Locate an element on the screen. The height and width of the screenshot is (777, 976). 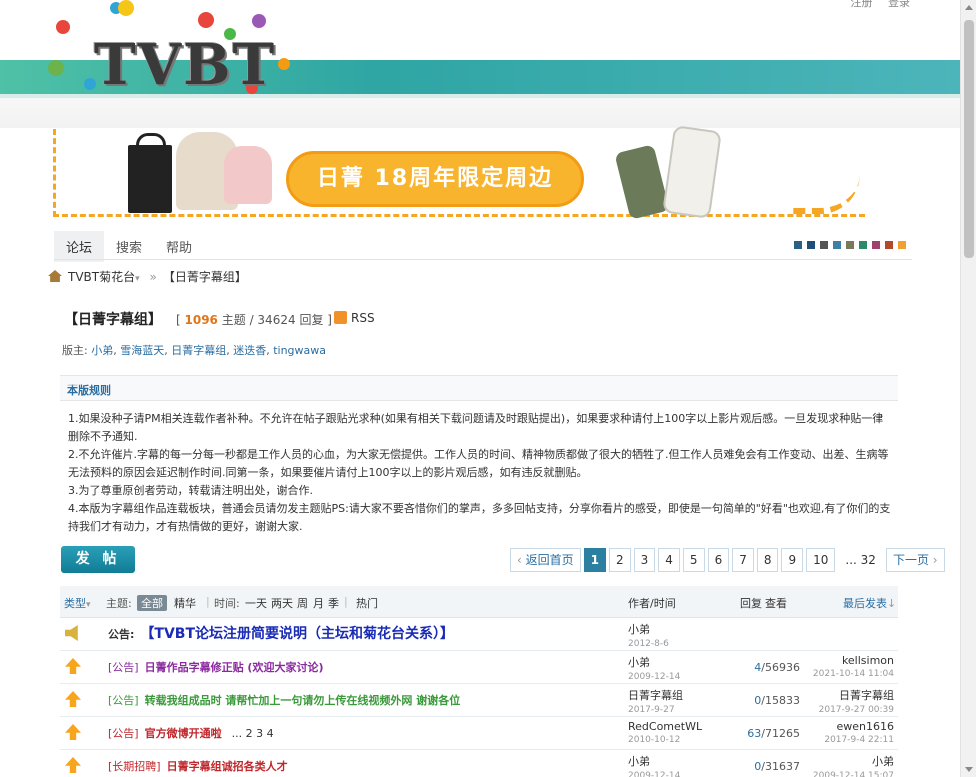
tab-forum: 论坛 is located at coordinates (79, 246).